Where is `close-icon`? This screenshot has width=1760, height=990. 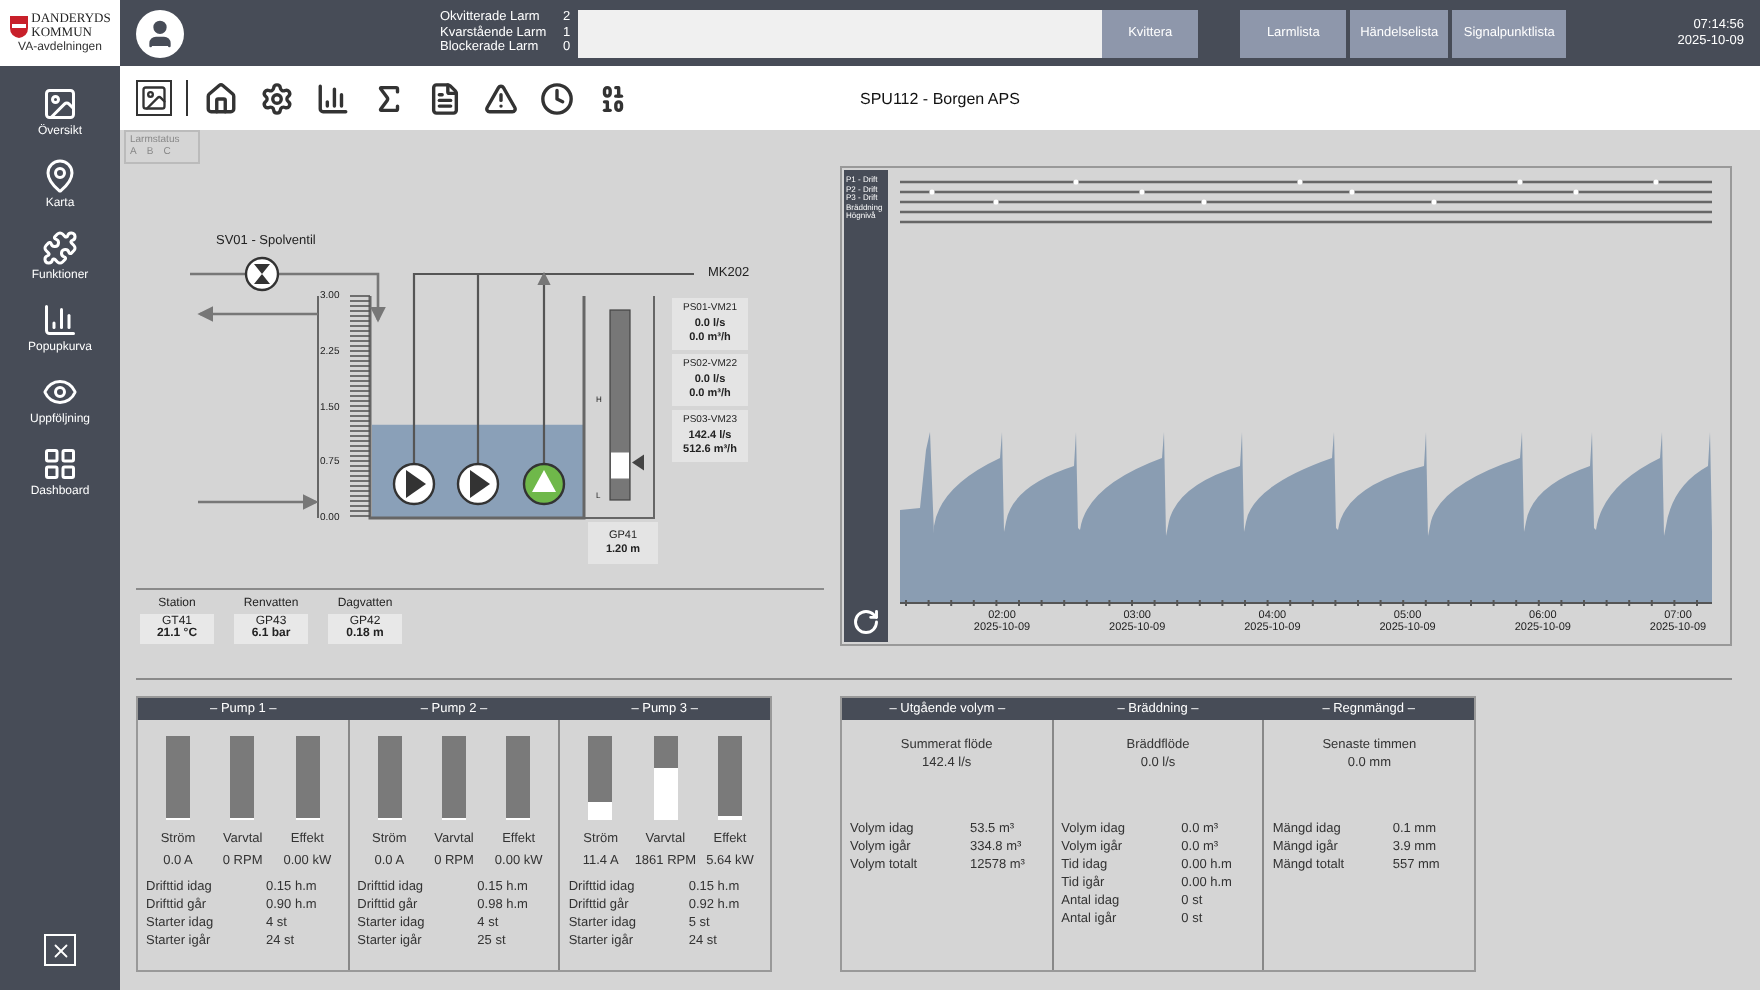 close-icon is located at coordinates (60, 950).